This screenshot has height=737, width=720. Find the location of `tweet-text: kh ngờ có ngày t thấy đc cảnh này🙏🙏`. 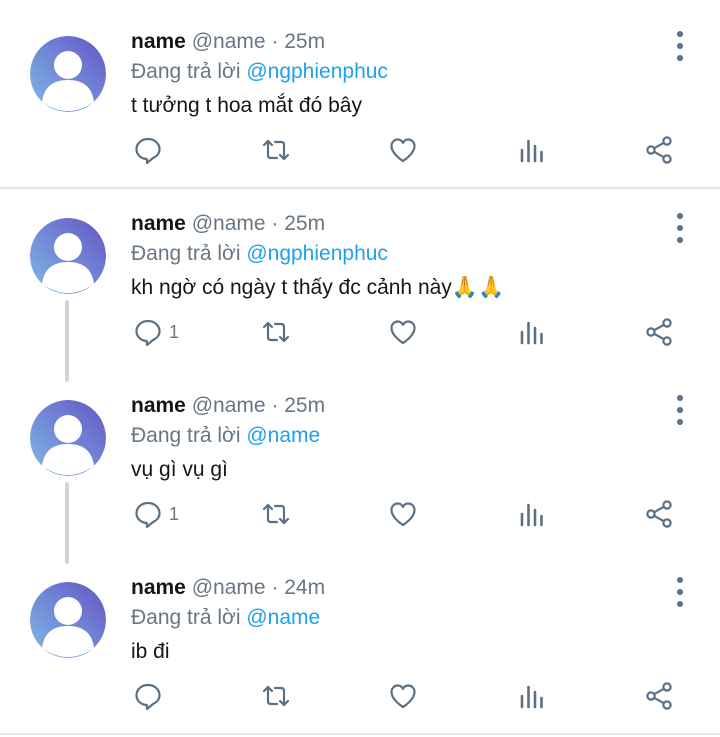

tweet-text: kh ngờ có ngày t thấy đc cảnh này🙏🙏 is located at coordinates (318, 287).